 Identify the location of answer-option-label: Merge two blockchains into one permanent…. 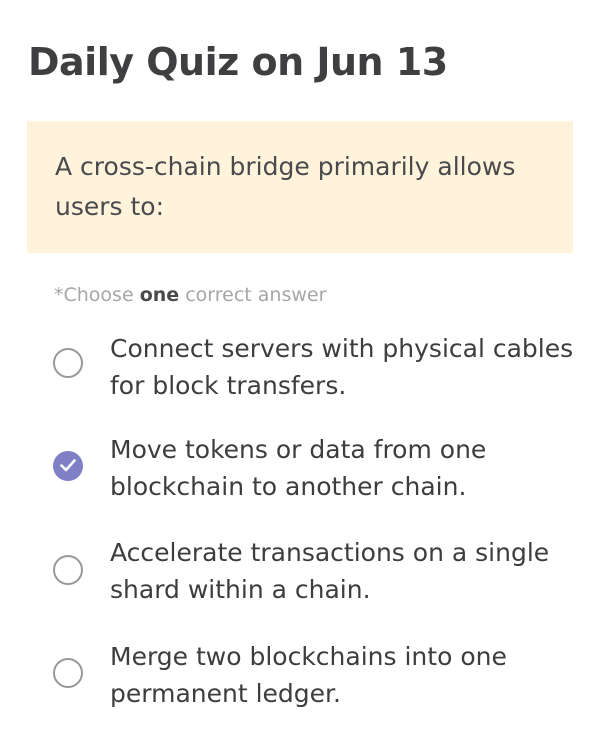
(308, 675).